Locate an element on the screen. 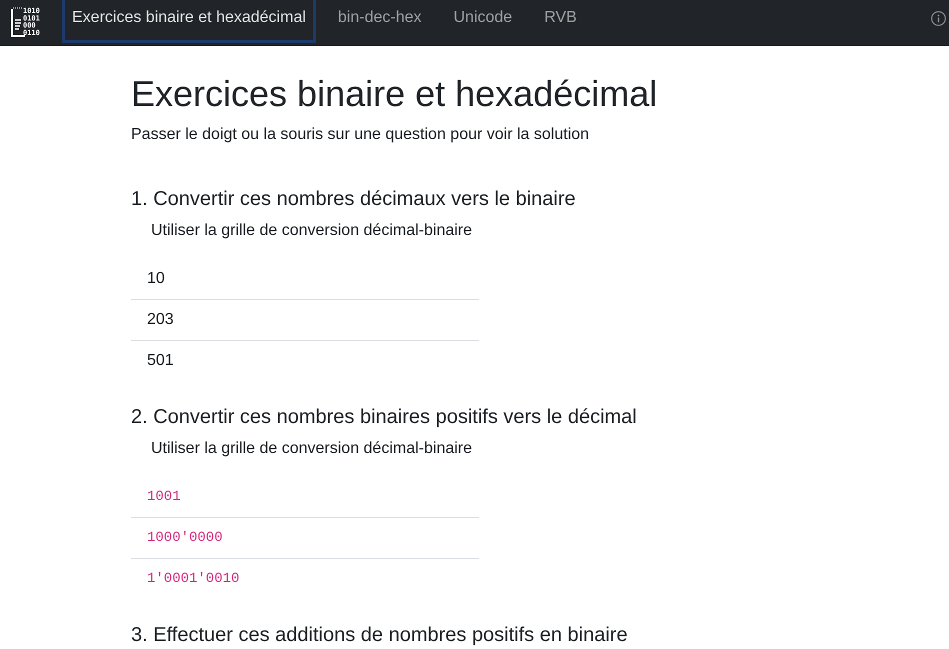 The width and height of the screenshot is (949, 649). nav-tab: Unicode is located at coordinates (483, 21).